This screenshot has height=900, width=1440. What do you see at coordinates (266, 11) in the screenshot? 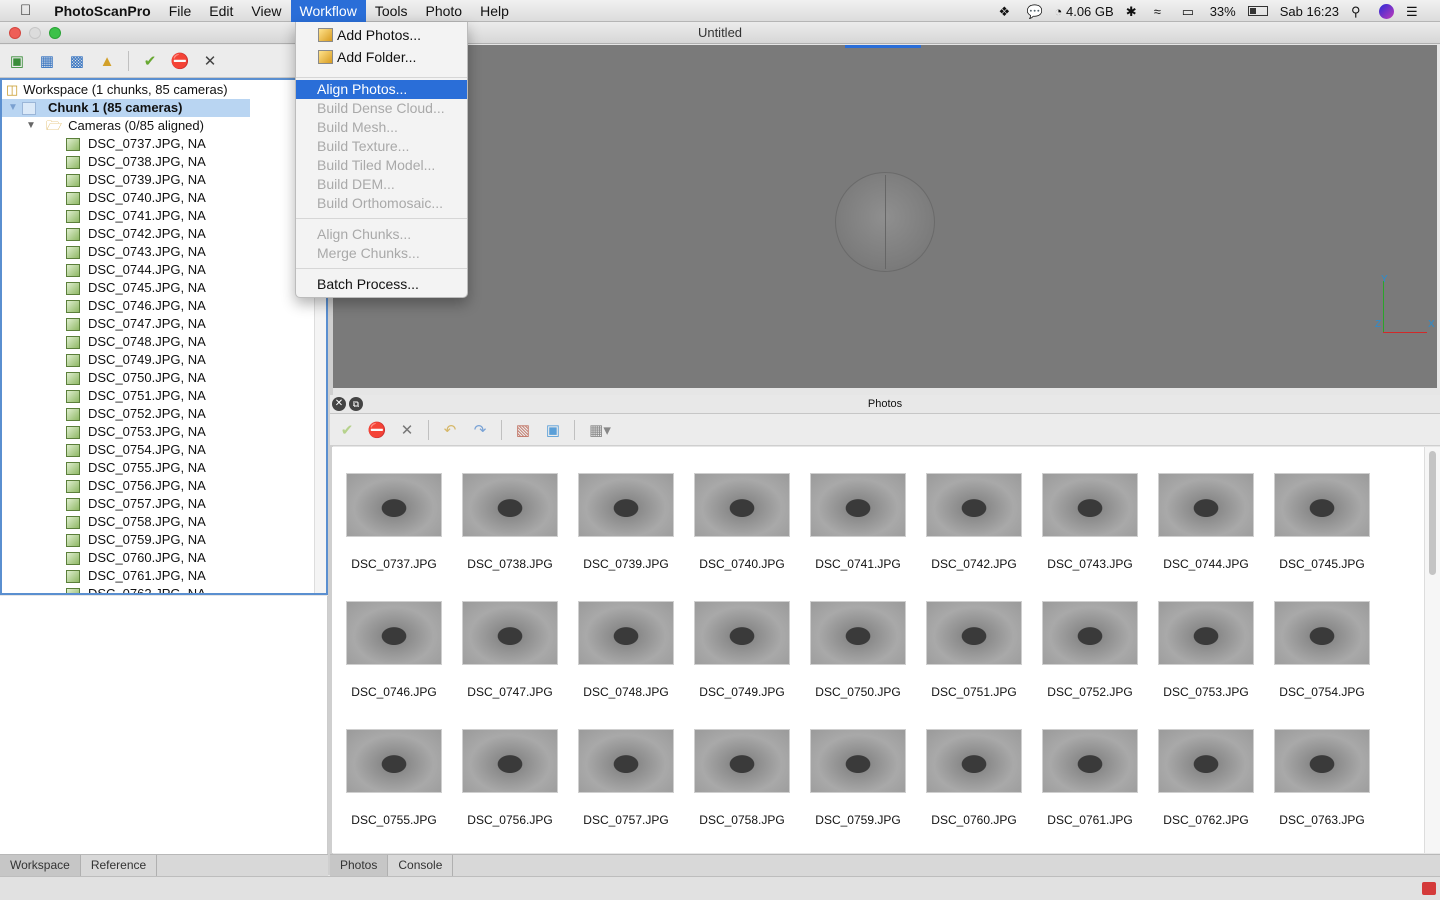
I see `menu-view: View` at bounding box center [266, 11].